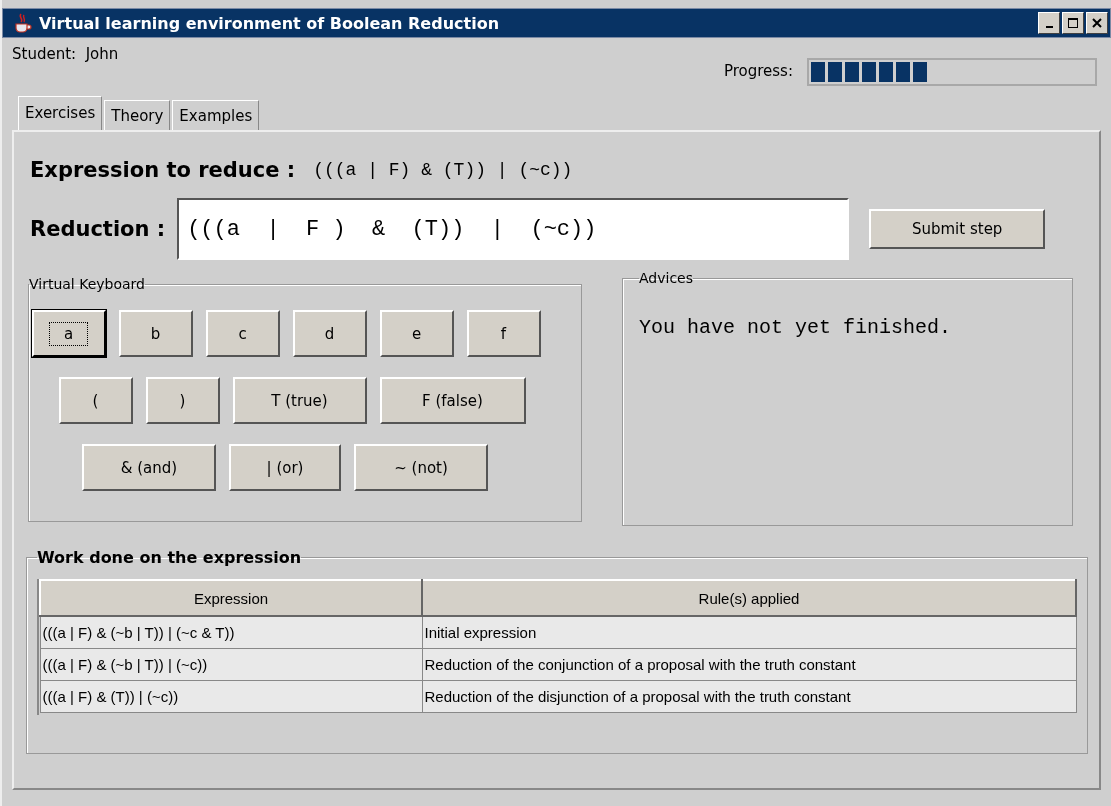 The image size is (1111, 806). What do you see at coordinates (957, 229) in the screenshot?
I see `submit-step-button: Submit step` at bounding box center [957, 229].